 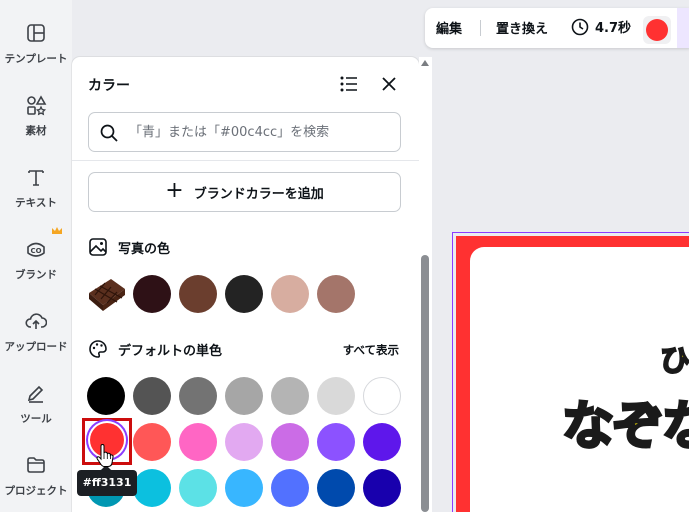 I want to click on plus-icon: +, so click(x=174, y=190).